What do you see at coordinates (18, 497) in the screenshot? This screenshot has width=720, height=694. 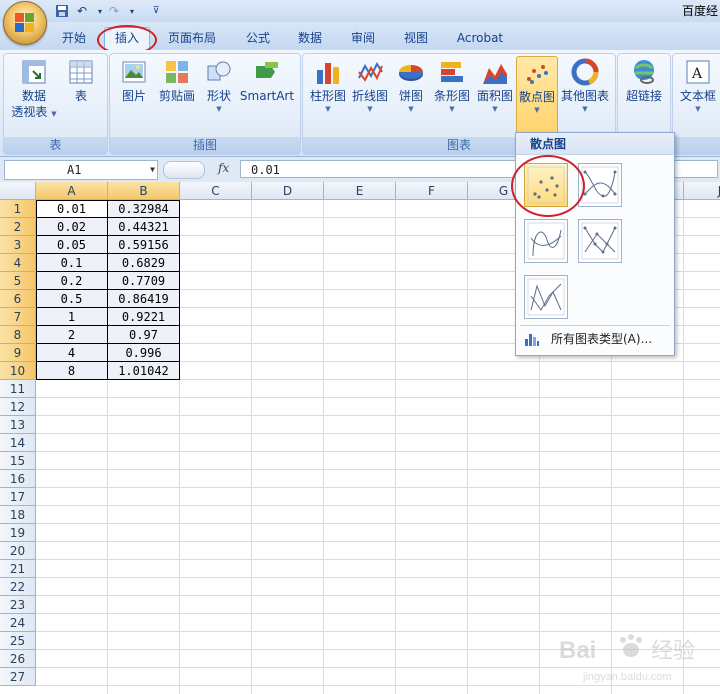 I see `row-header-17: 17` at bounding box center [18, 497].